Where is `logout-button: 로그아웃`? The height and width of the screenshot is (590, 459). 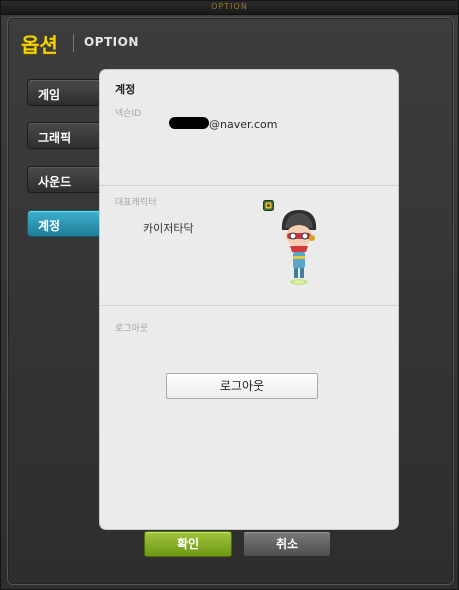 logout-button: 로그아웃 is located at coordinates (242, 386).